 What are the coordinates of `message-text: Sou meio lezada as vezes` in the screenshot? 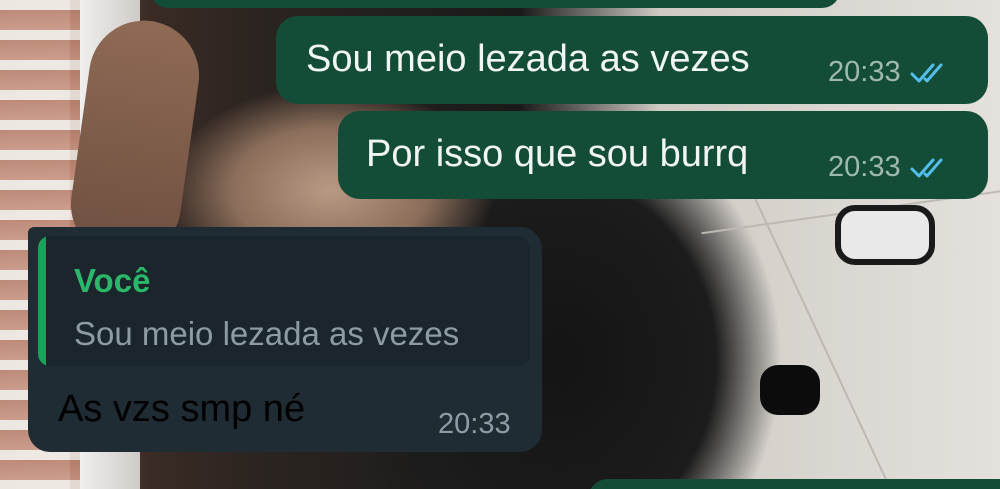 It's located at (528, 59).